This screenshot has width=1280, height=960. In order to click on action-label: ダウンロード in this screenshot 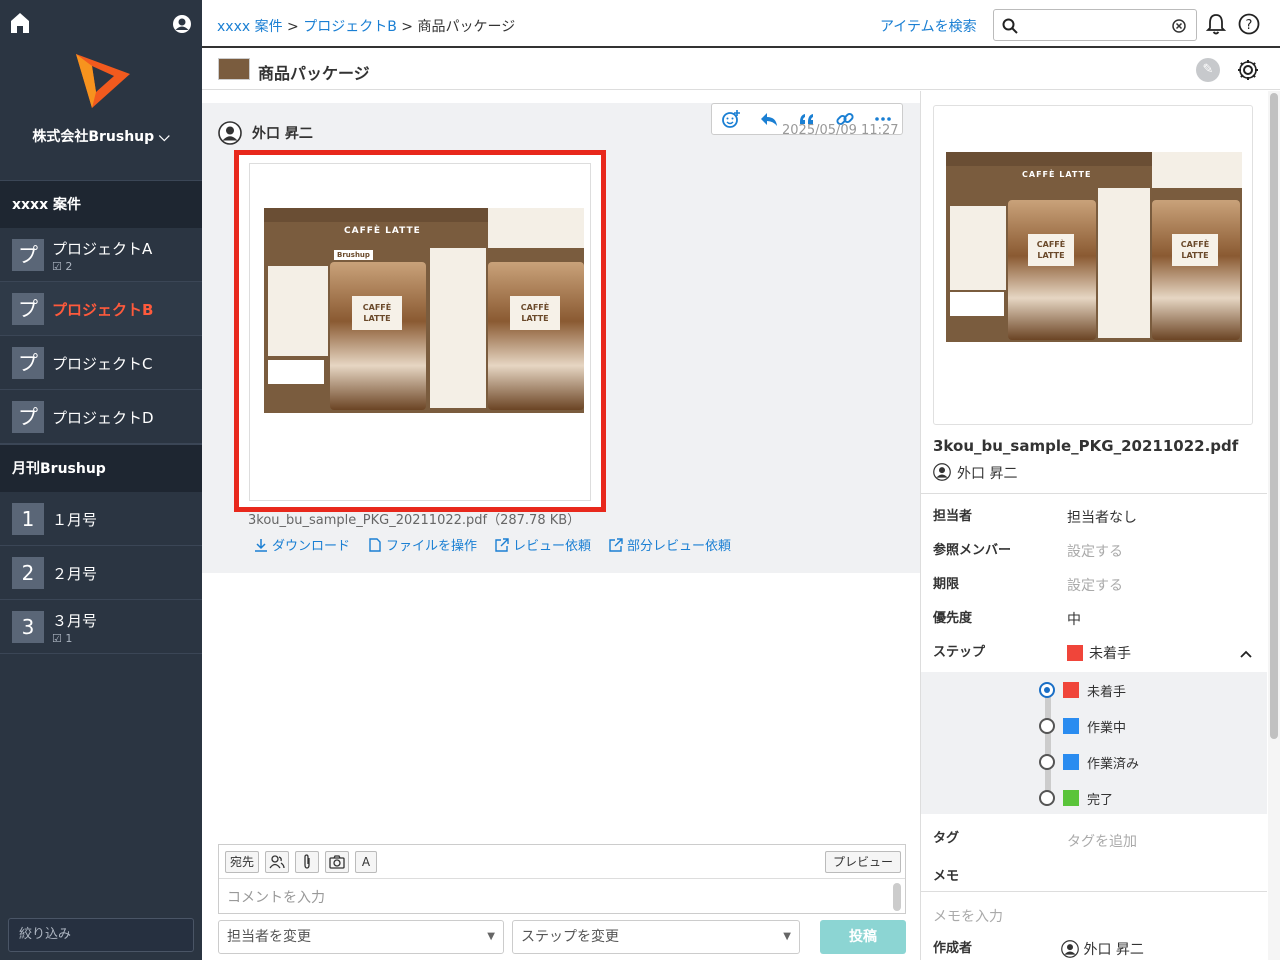, I will do `click(311, 546)`.